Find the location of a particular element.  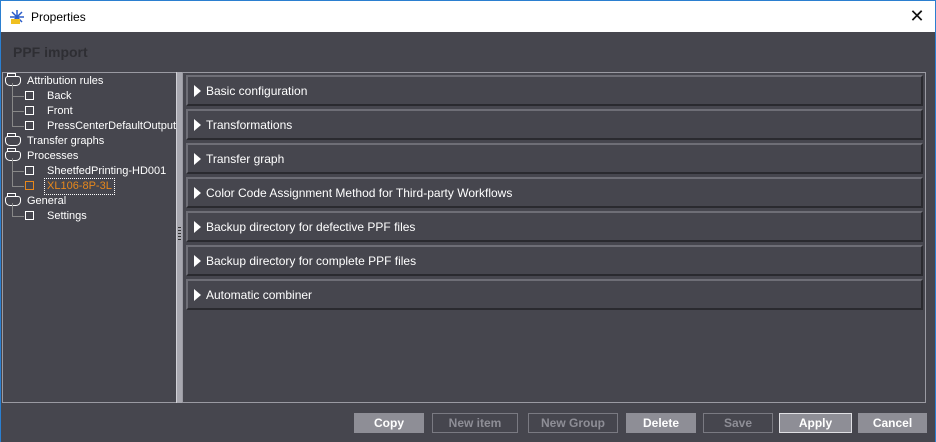

section-header: Automatic combiner is located at coordinates (554, 294).